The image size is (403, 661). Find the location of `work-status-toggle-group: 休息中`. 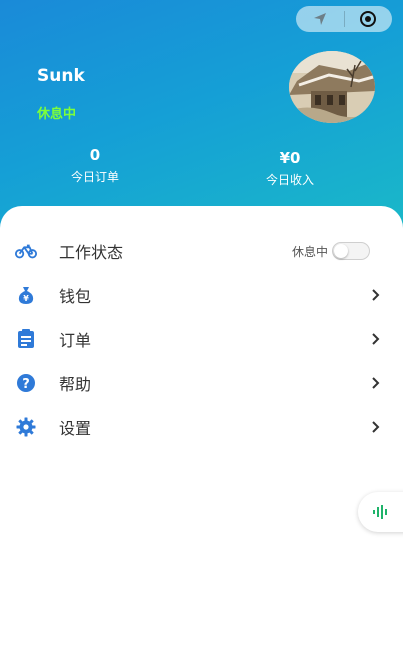

work-status-toggle-group: 休息中 is located at coordinates (331, 251).